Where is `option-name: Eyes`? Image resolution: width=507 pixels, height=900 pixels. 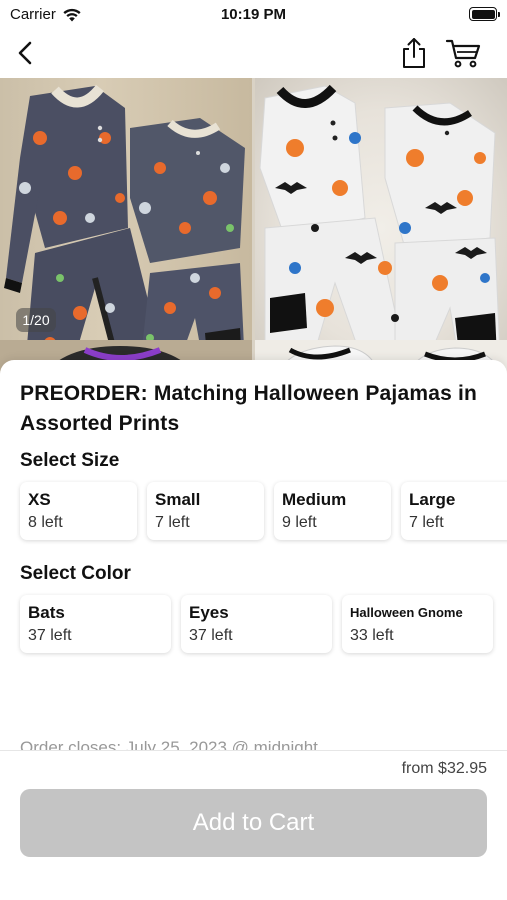 option-name: Eyes is located at coordinates (209, 612).